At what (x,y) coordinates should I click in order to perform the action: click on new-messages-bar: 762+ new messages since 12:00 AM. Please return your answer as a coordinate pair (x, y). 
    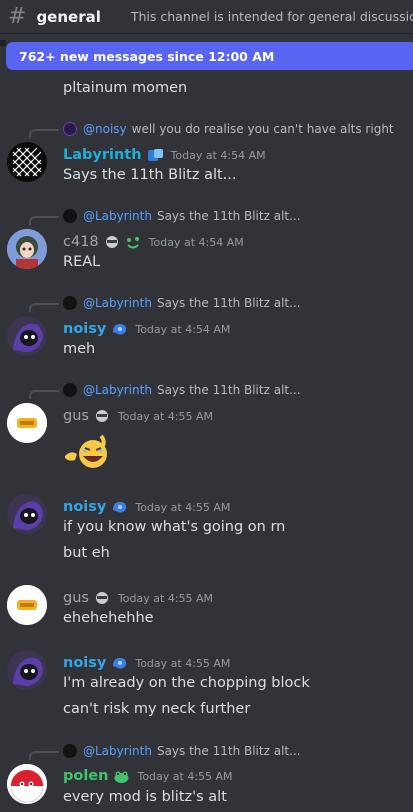
    Looking at the image, I should click on (209, 56).